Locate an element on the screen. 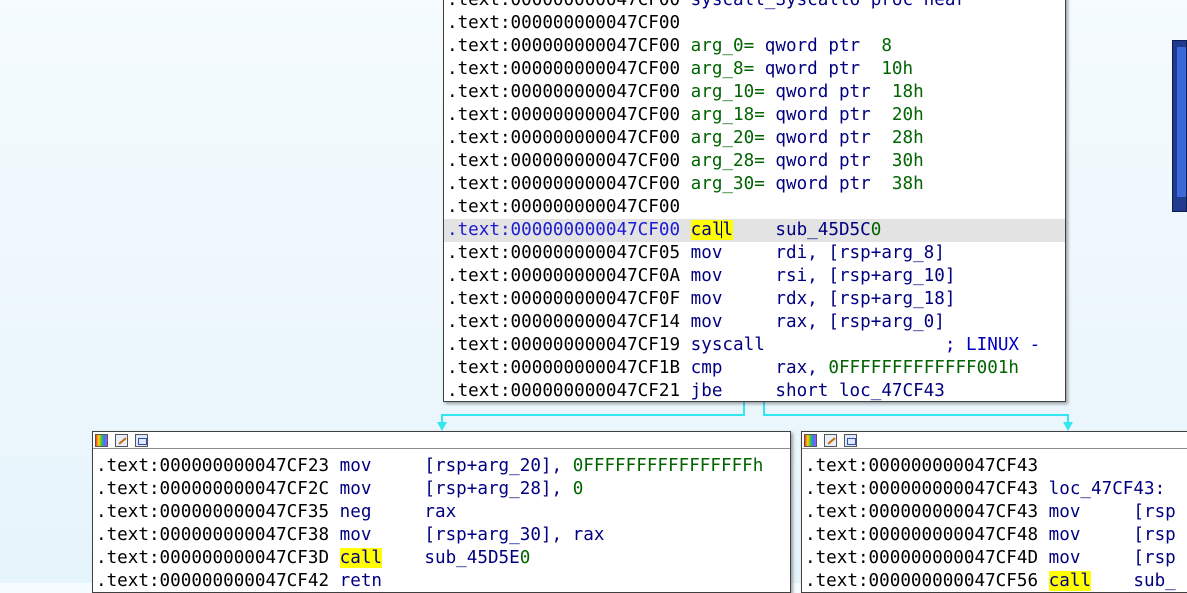  stack-variable: arg_20= qword ptr 28h is located at coordinates (807, 138).